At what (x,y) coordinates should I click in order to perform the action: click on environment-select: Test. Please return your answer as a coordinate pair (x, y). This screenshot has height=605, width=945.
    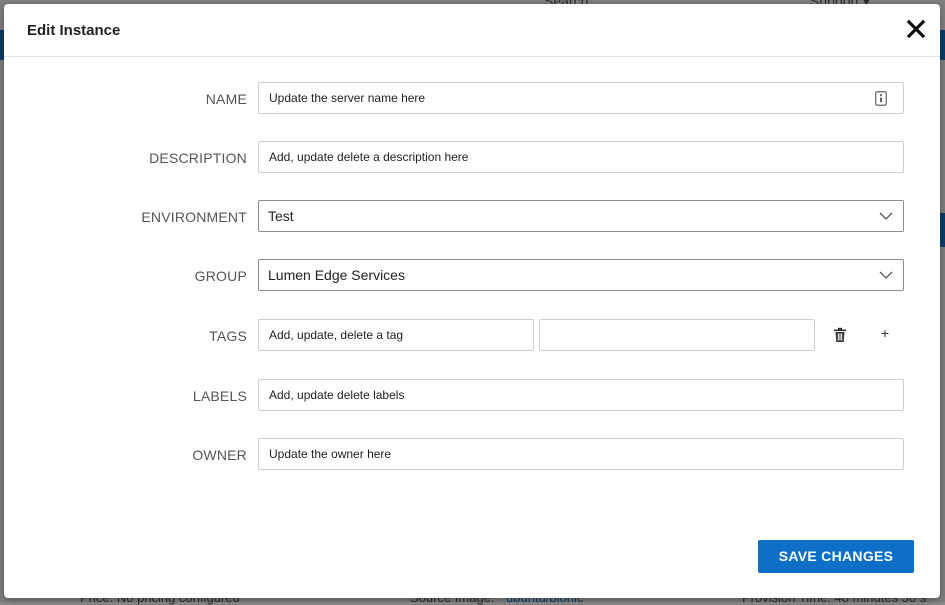
    Looking at the image, I should click on (581, 216).